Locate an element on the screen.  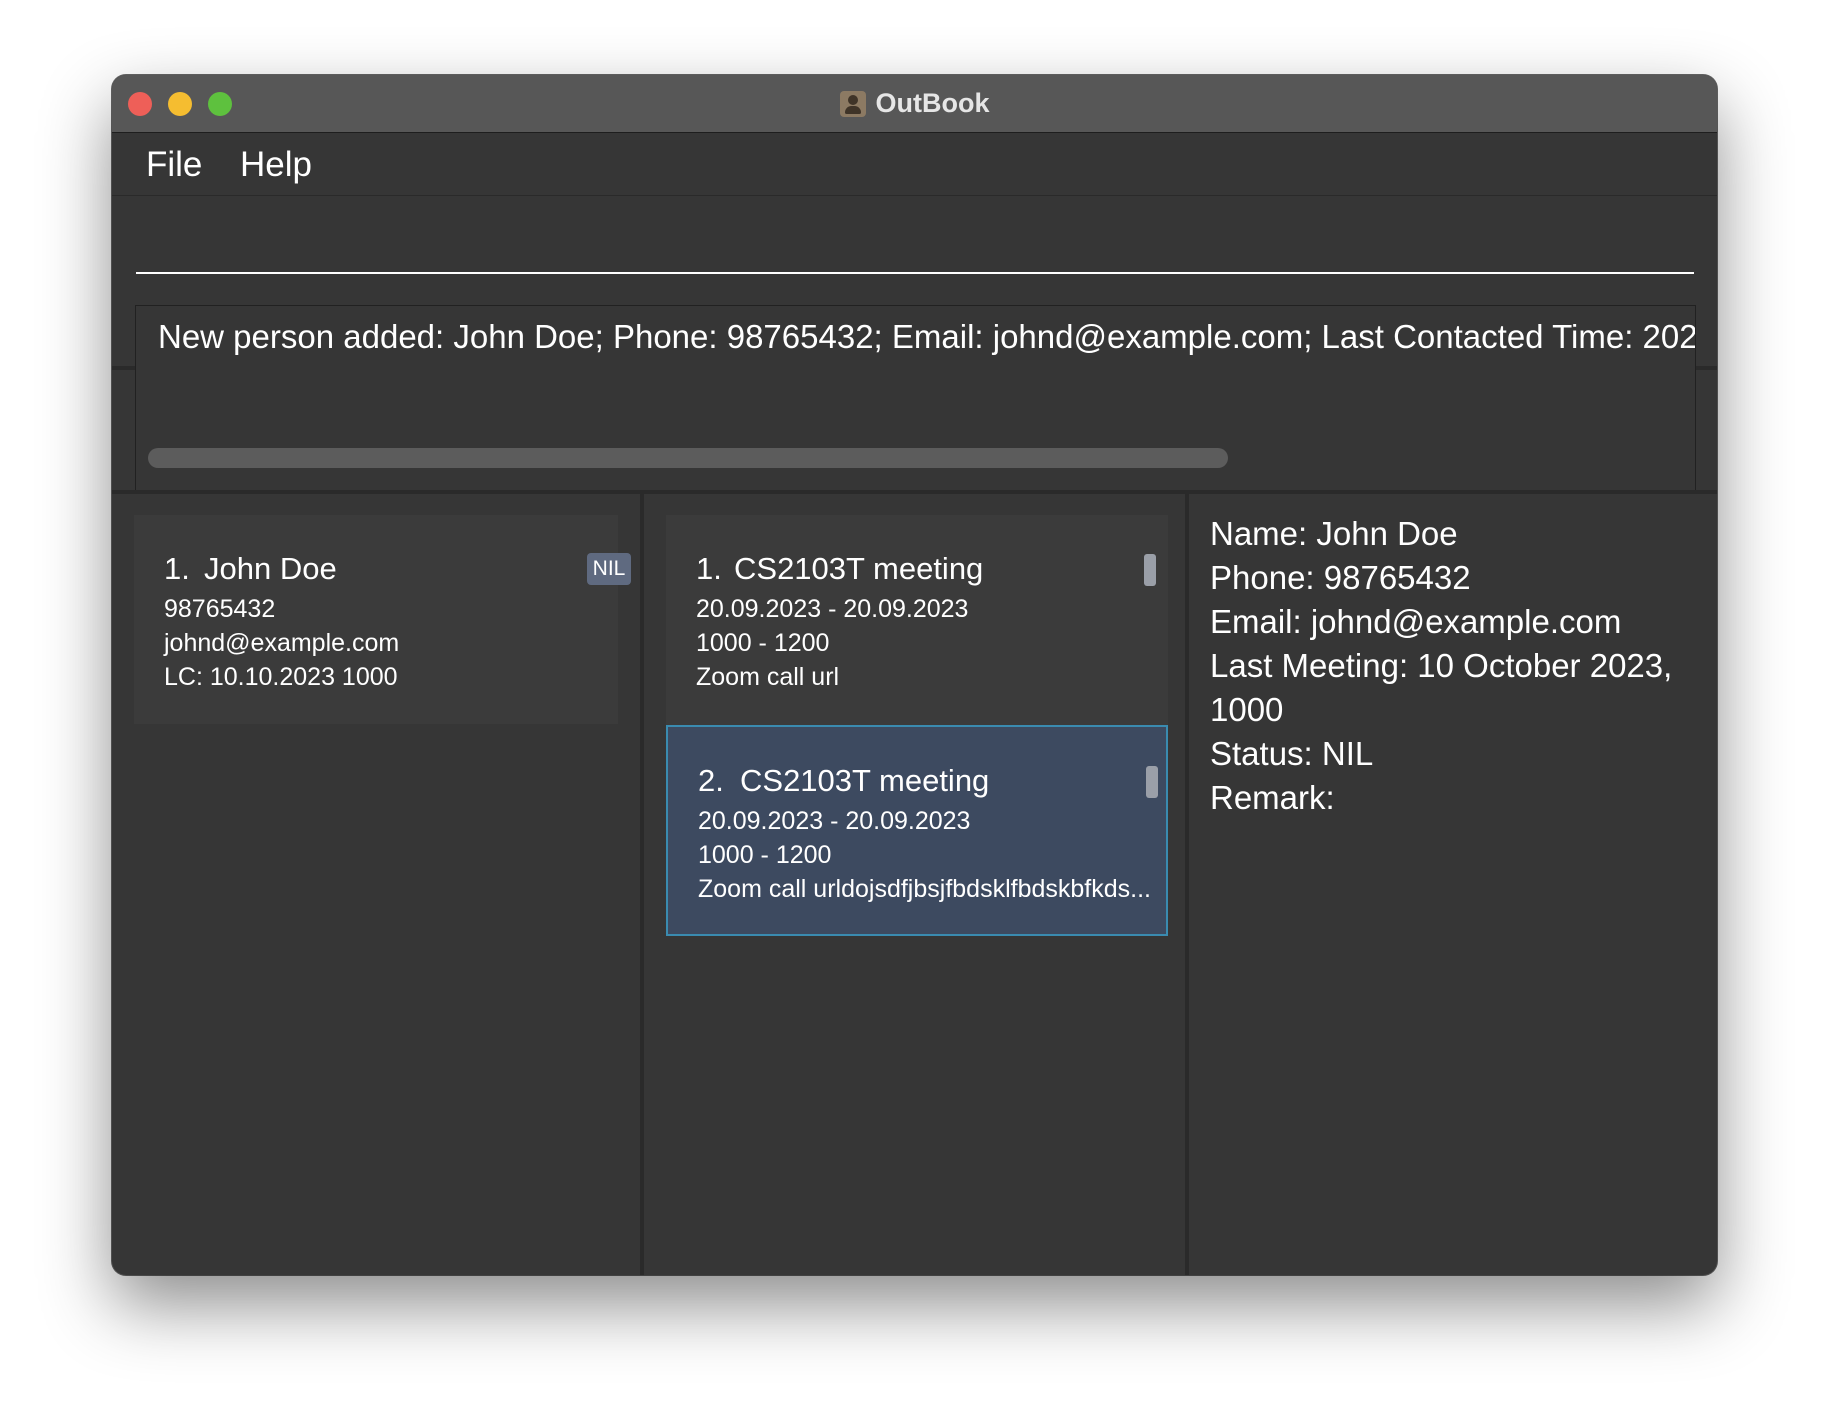
detail-email: Email: johnd@example.com is located at coordinates (1416, 621).